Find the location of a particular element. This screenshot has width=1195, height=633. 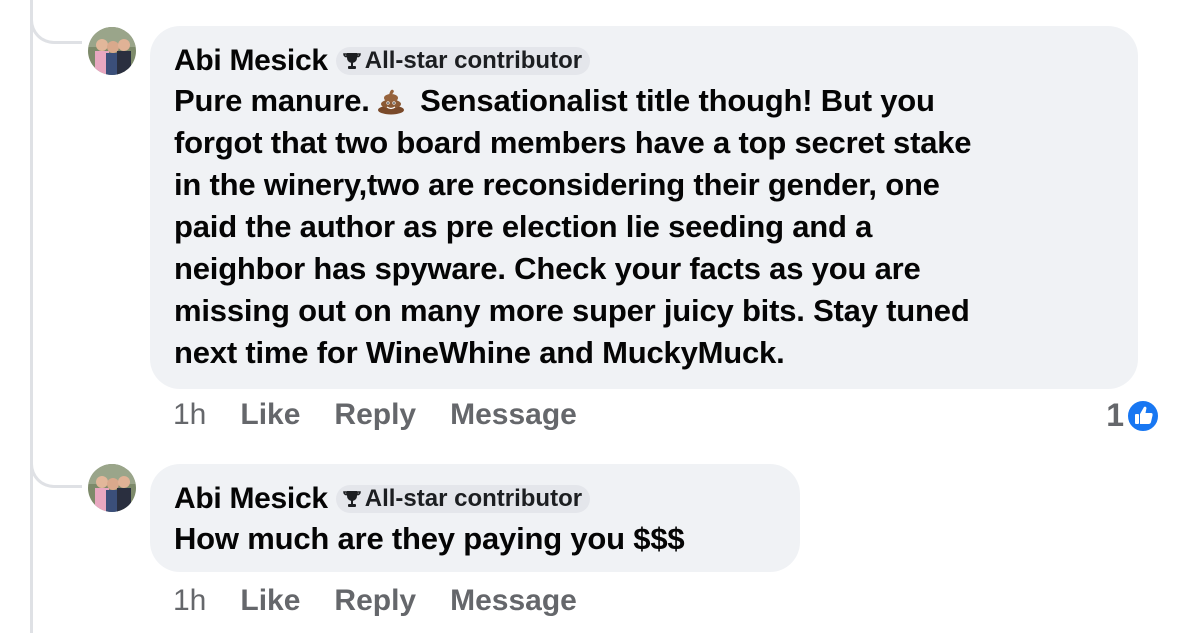

poop-emoji-icon is located at coordinates (390, 102).